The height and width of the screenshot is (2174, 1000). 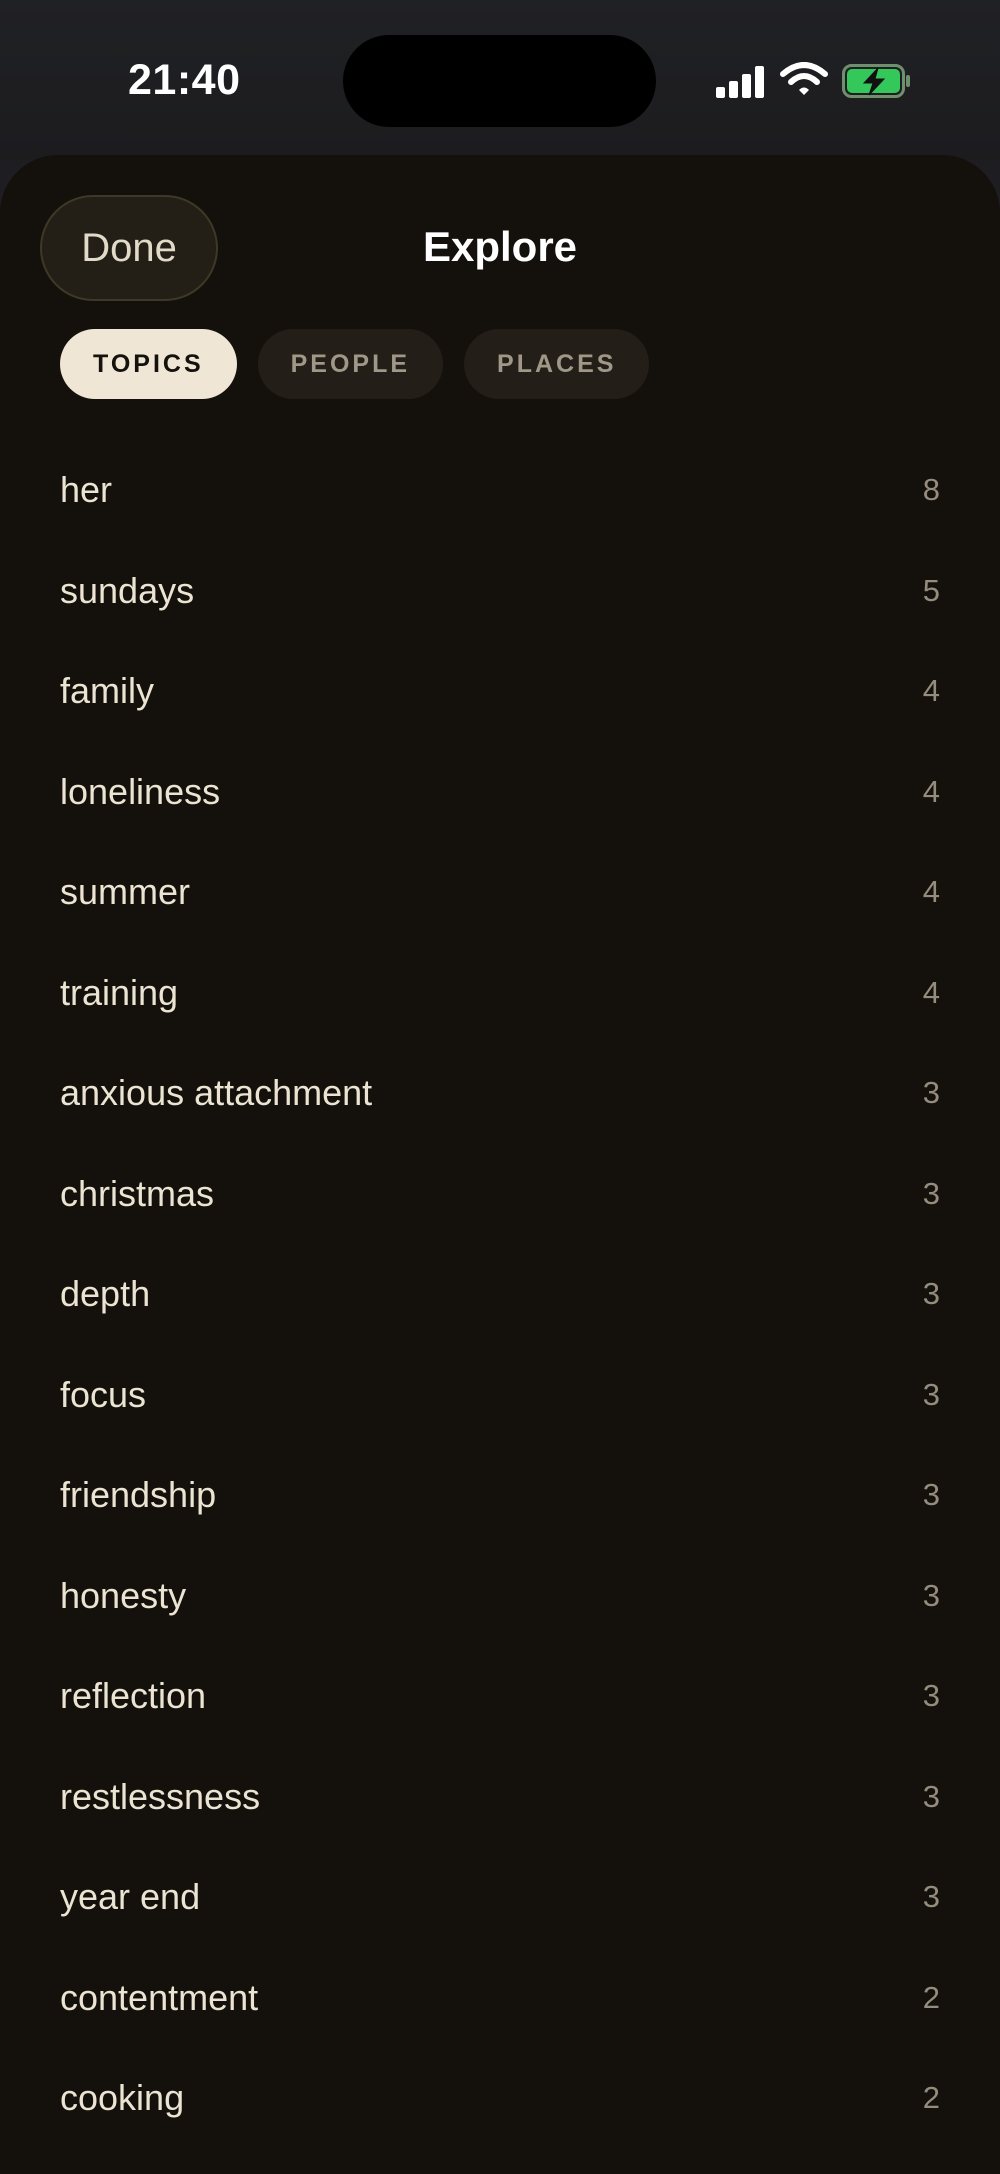 What do you see at coordinates (931, 490) in the screenshot?
I see `topic-count: 8` at bounding box center [931, 490].